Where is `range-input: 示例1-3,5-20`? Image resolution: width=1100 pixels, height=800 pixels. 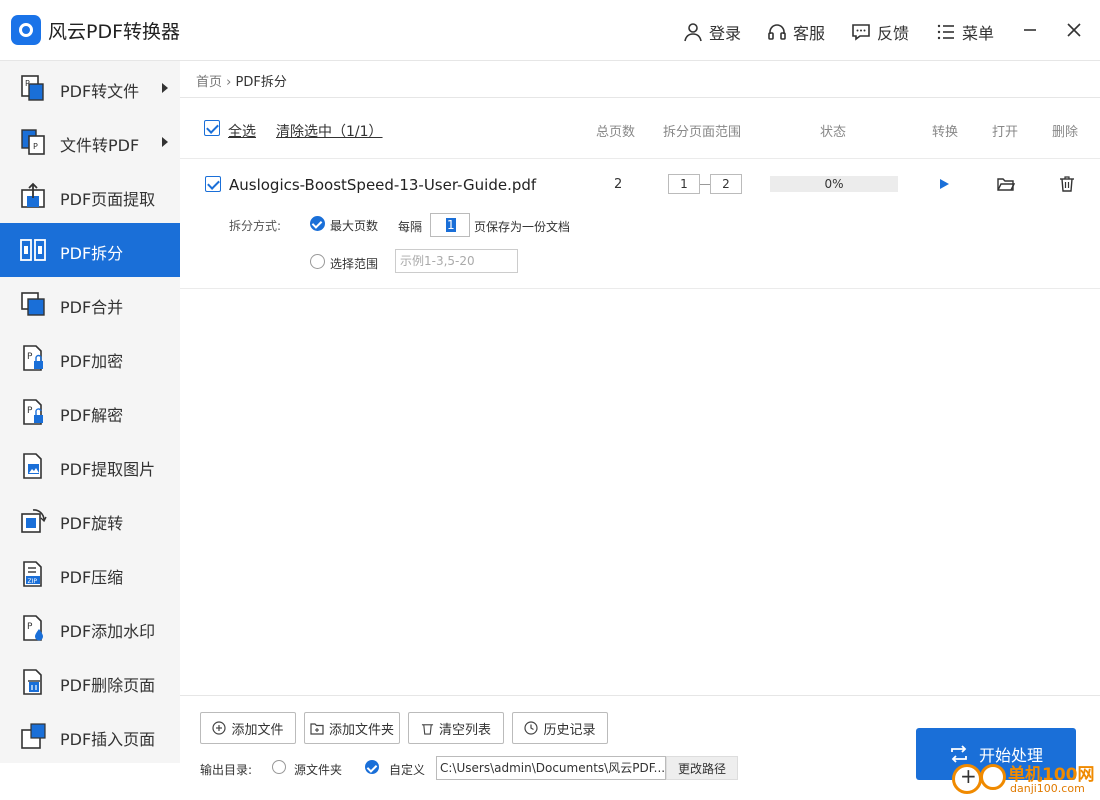
range-input: 示例1-3,5-20 is located at coordinates (456, 261).